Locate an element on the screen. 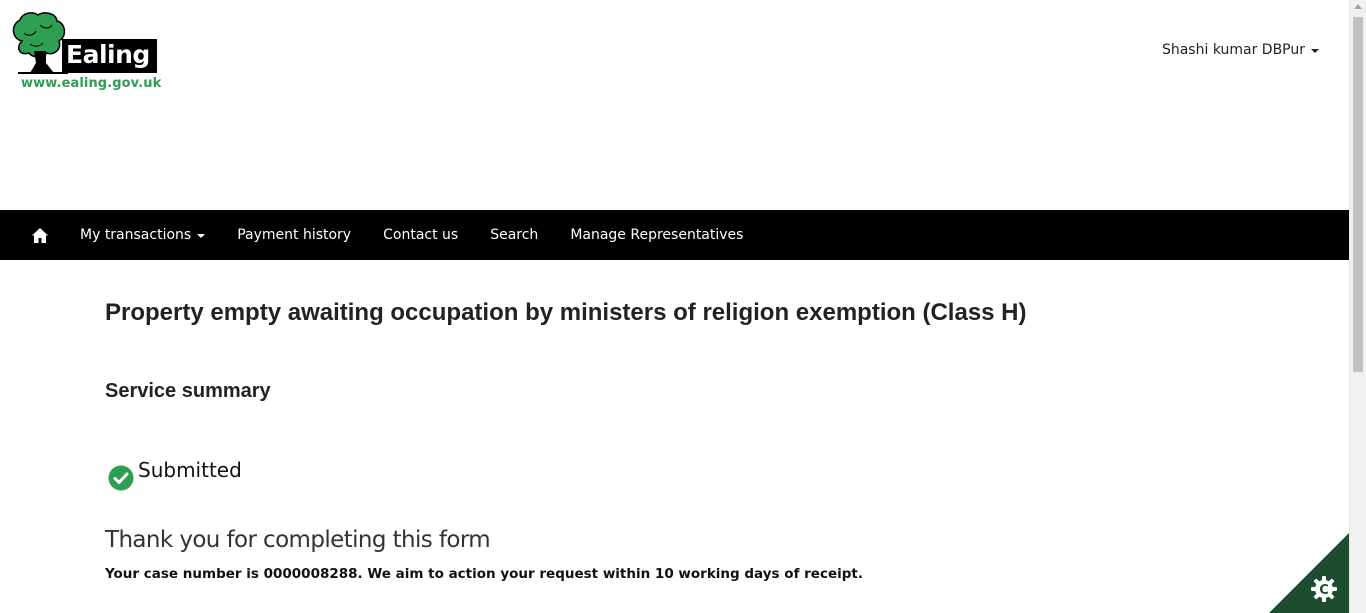 The image size is (1366, 613). nav-home is located at coordinates (40, 235).